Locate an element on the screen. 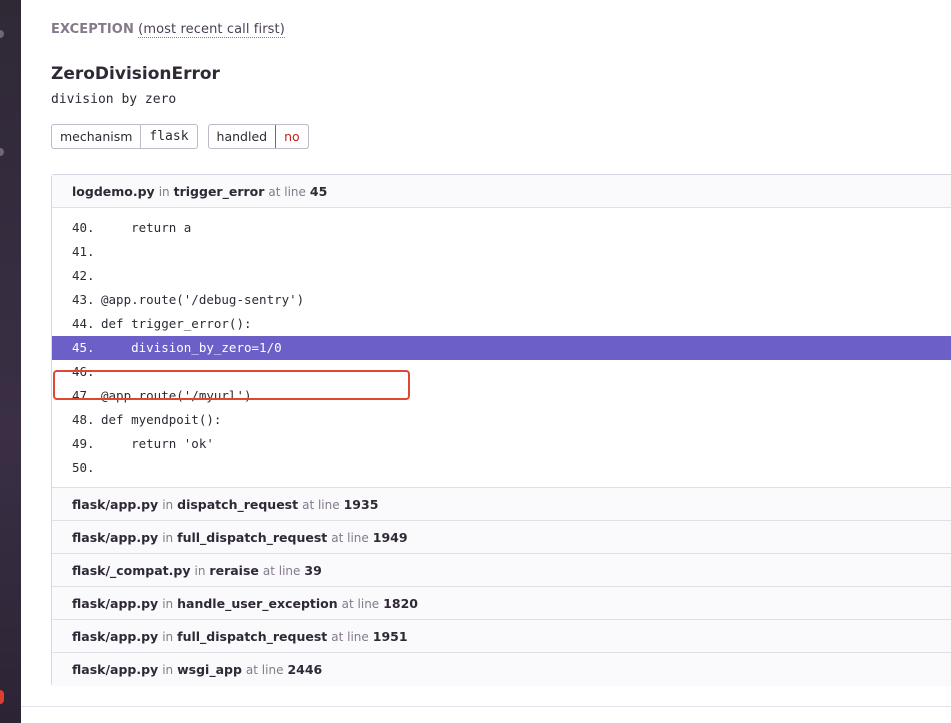  frame-in-label: in is located at coordinates (164, 192).